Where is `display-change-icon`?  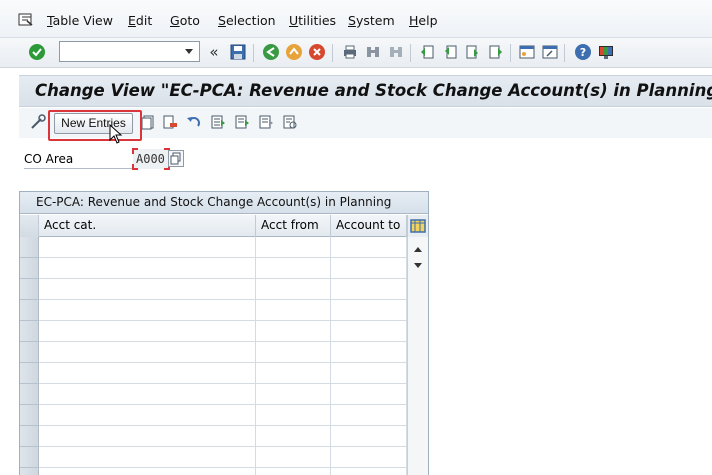 display-change-icon is located at coordinates (38, 122).